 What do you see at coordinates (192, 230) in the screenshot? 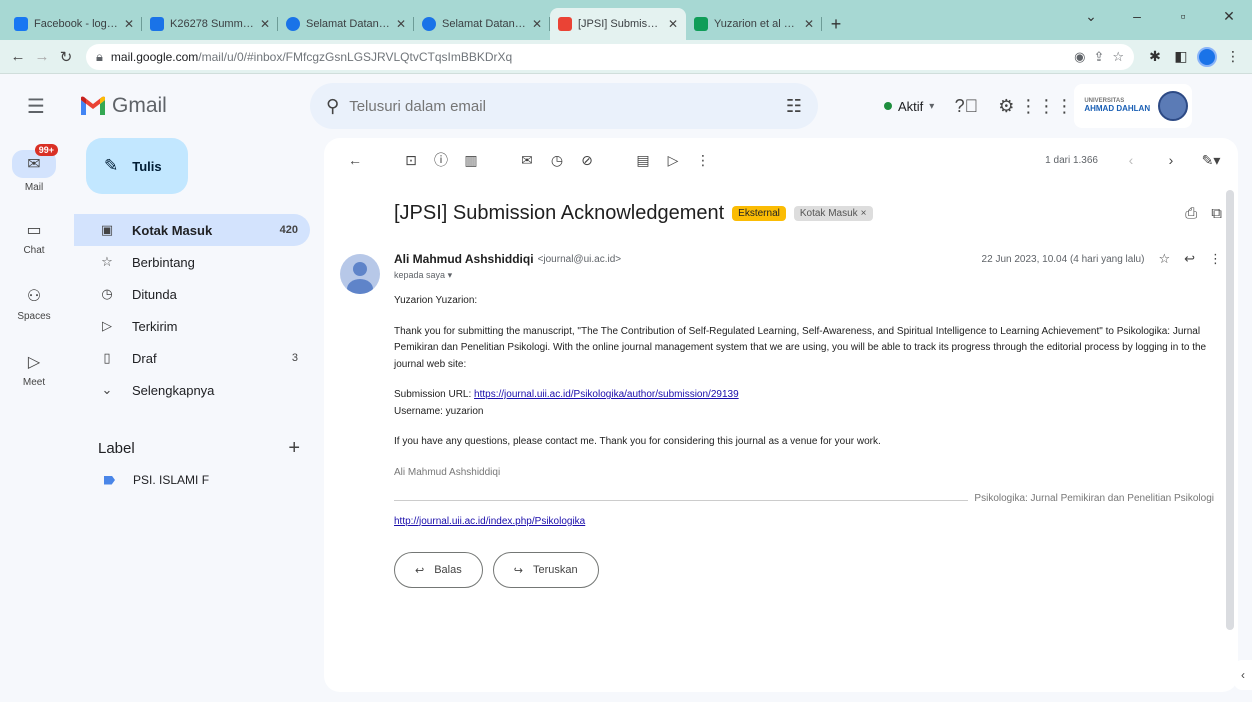
I see `sidebar-item-inbox: ▣ Kotak Masuk 420` at bounding box center [192, 230].